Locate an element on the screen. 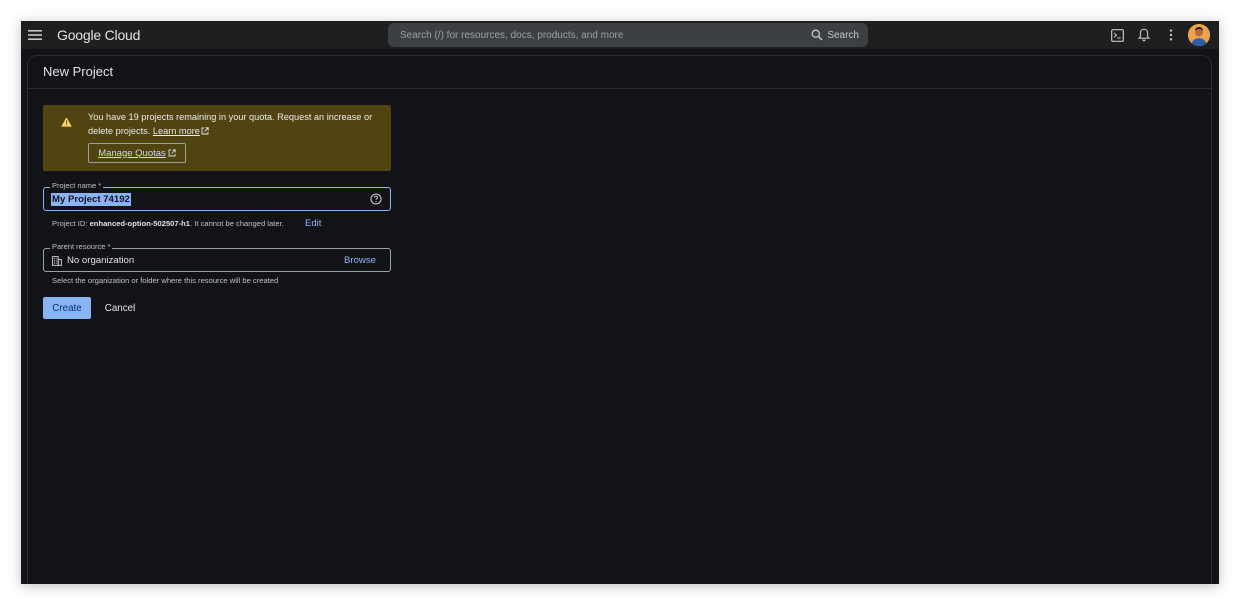 Image resolution: width=1240 pixels, height=605 pixels. parent-resource-label: Parent resource * is located at coordinates (81, 247).